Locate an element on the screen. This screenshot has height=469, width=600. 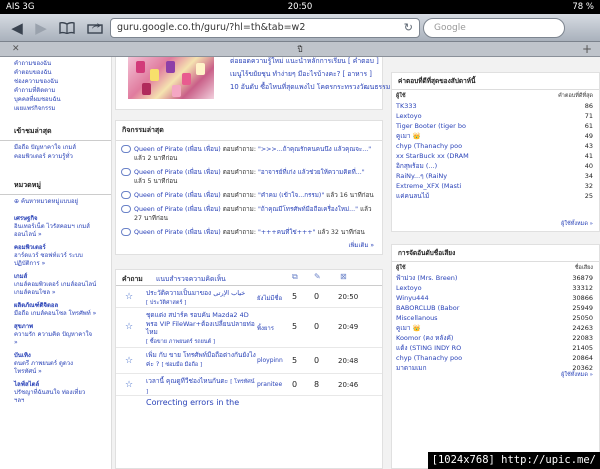
question-user: ยังไม่มีชื่อ is located at coordinates (269, 298).